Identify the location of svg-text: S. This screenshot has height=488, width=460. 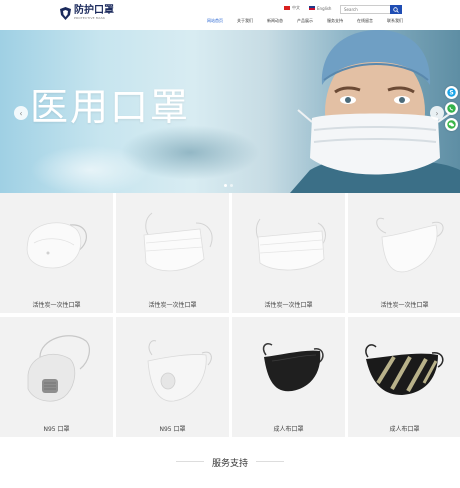
(451, 93).